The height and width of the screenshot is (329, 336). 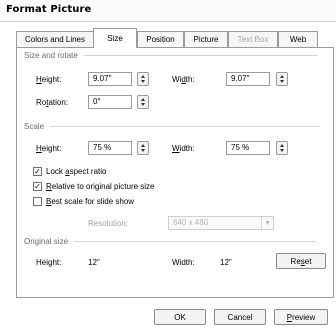 I want to click on rotation-input: 0°, so click(x=110, y=102).